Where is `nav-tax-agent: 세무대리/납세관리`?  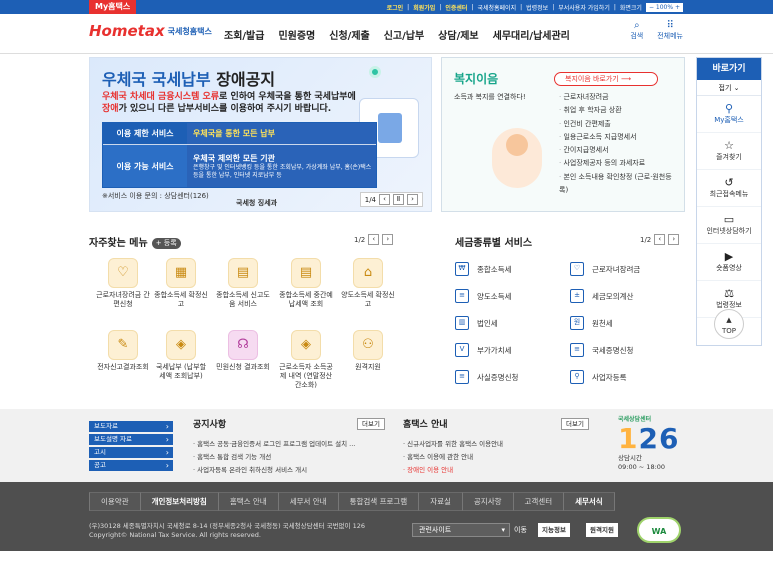 nav-tax-agent: 세무대리/납세관리 is located at coordinates (531, 34).